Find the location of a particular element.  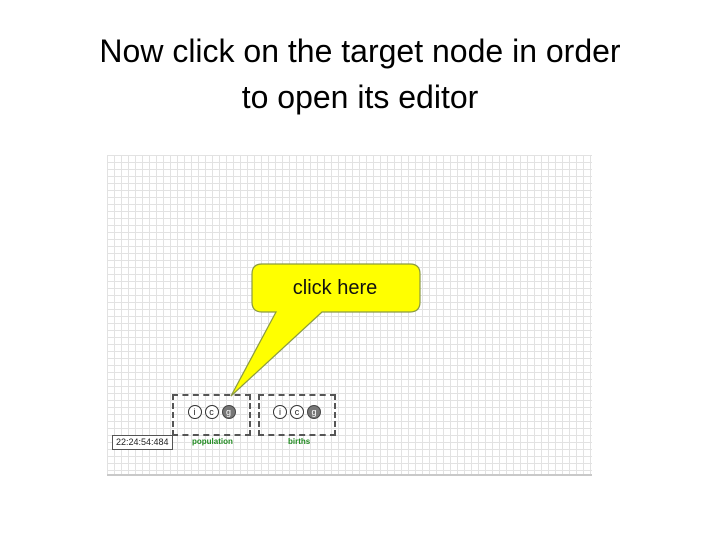

callout-text: click here is located at coordinates (335, 288).